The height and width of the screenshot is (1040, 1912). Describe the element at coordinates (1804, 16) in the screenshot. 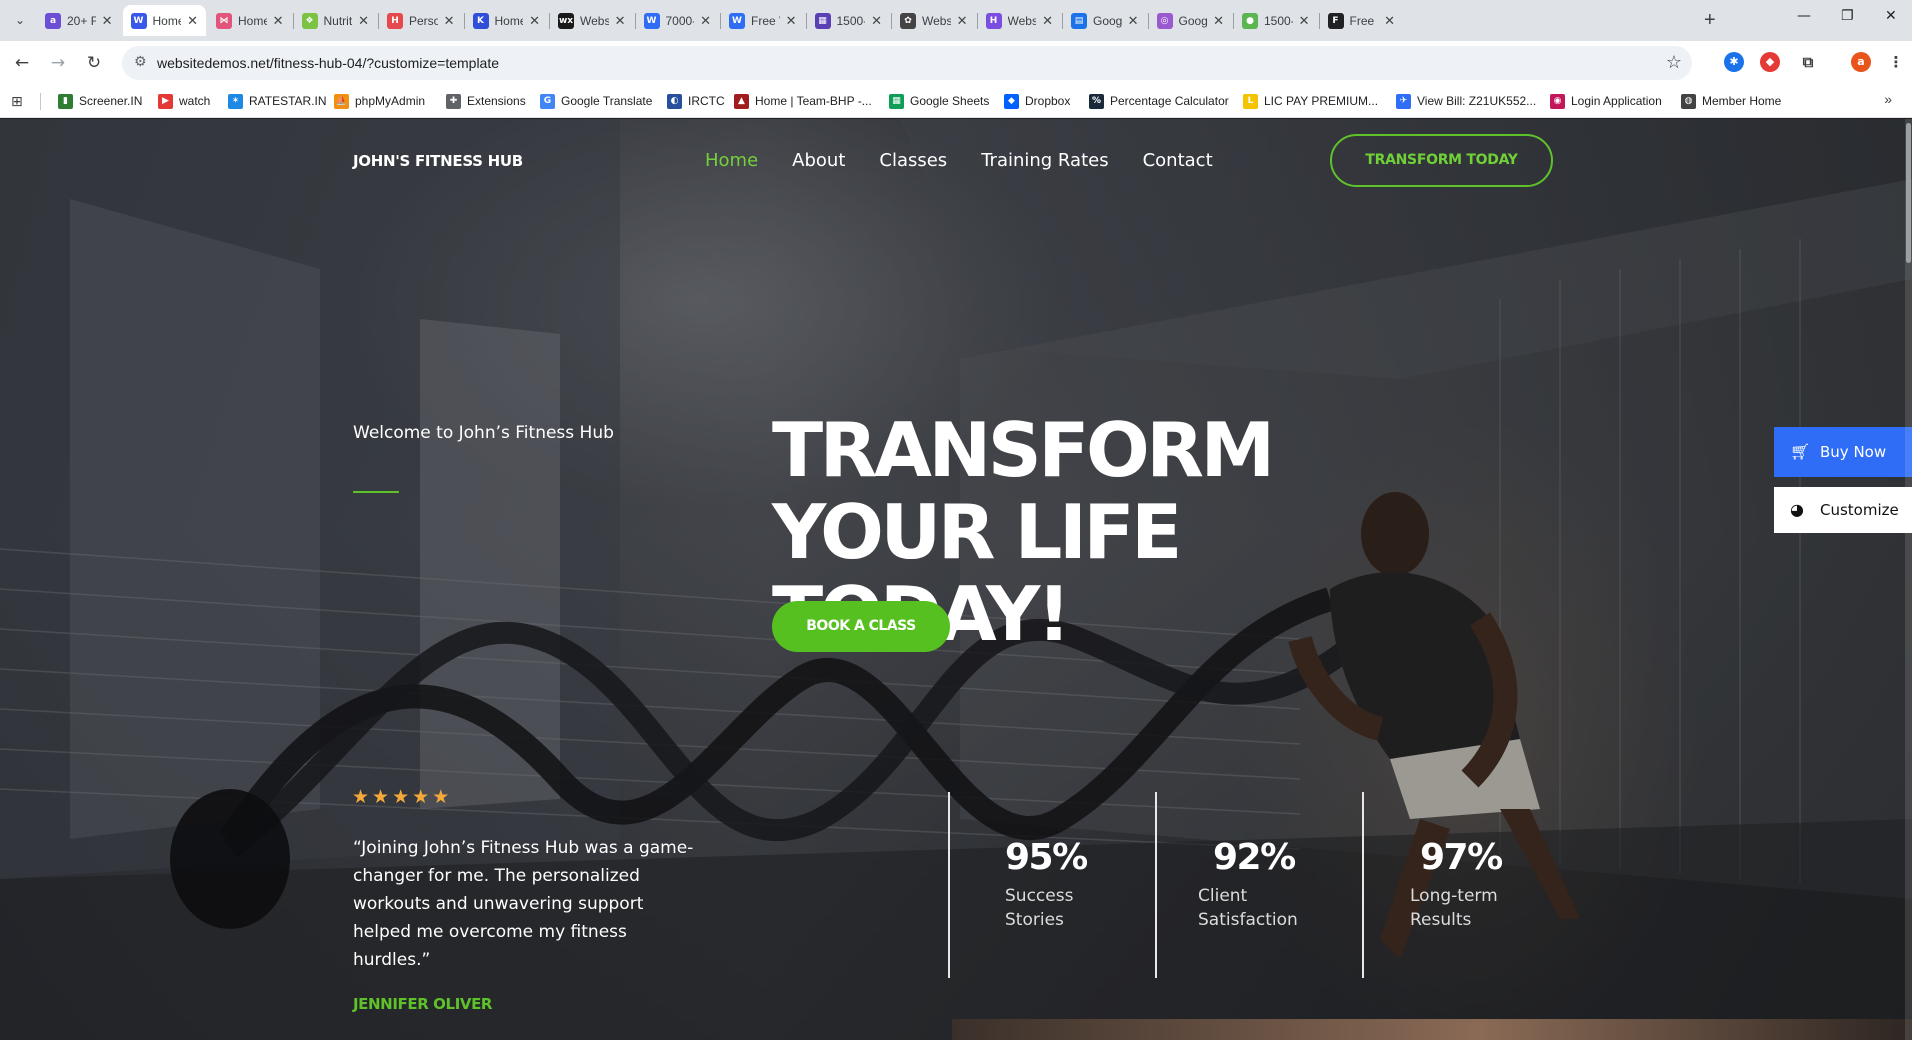

I see `minimize-icon: —` at that location.